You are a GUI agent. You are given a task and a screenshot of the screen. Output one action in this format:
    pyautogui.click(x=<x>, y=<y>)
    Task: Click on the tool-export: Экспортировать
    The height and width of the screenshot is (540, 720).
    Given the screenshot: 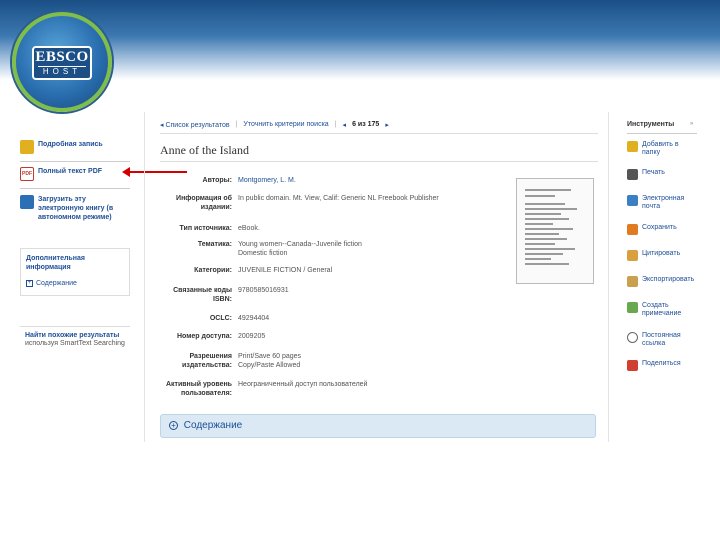 What is the action you would take?
    pyautogui.click(x=662, y=281)
    